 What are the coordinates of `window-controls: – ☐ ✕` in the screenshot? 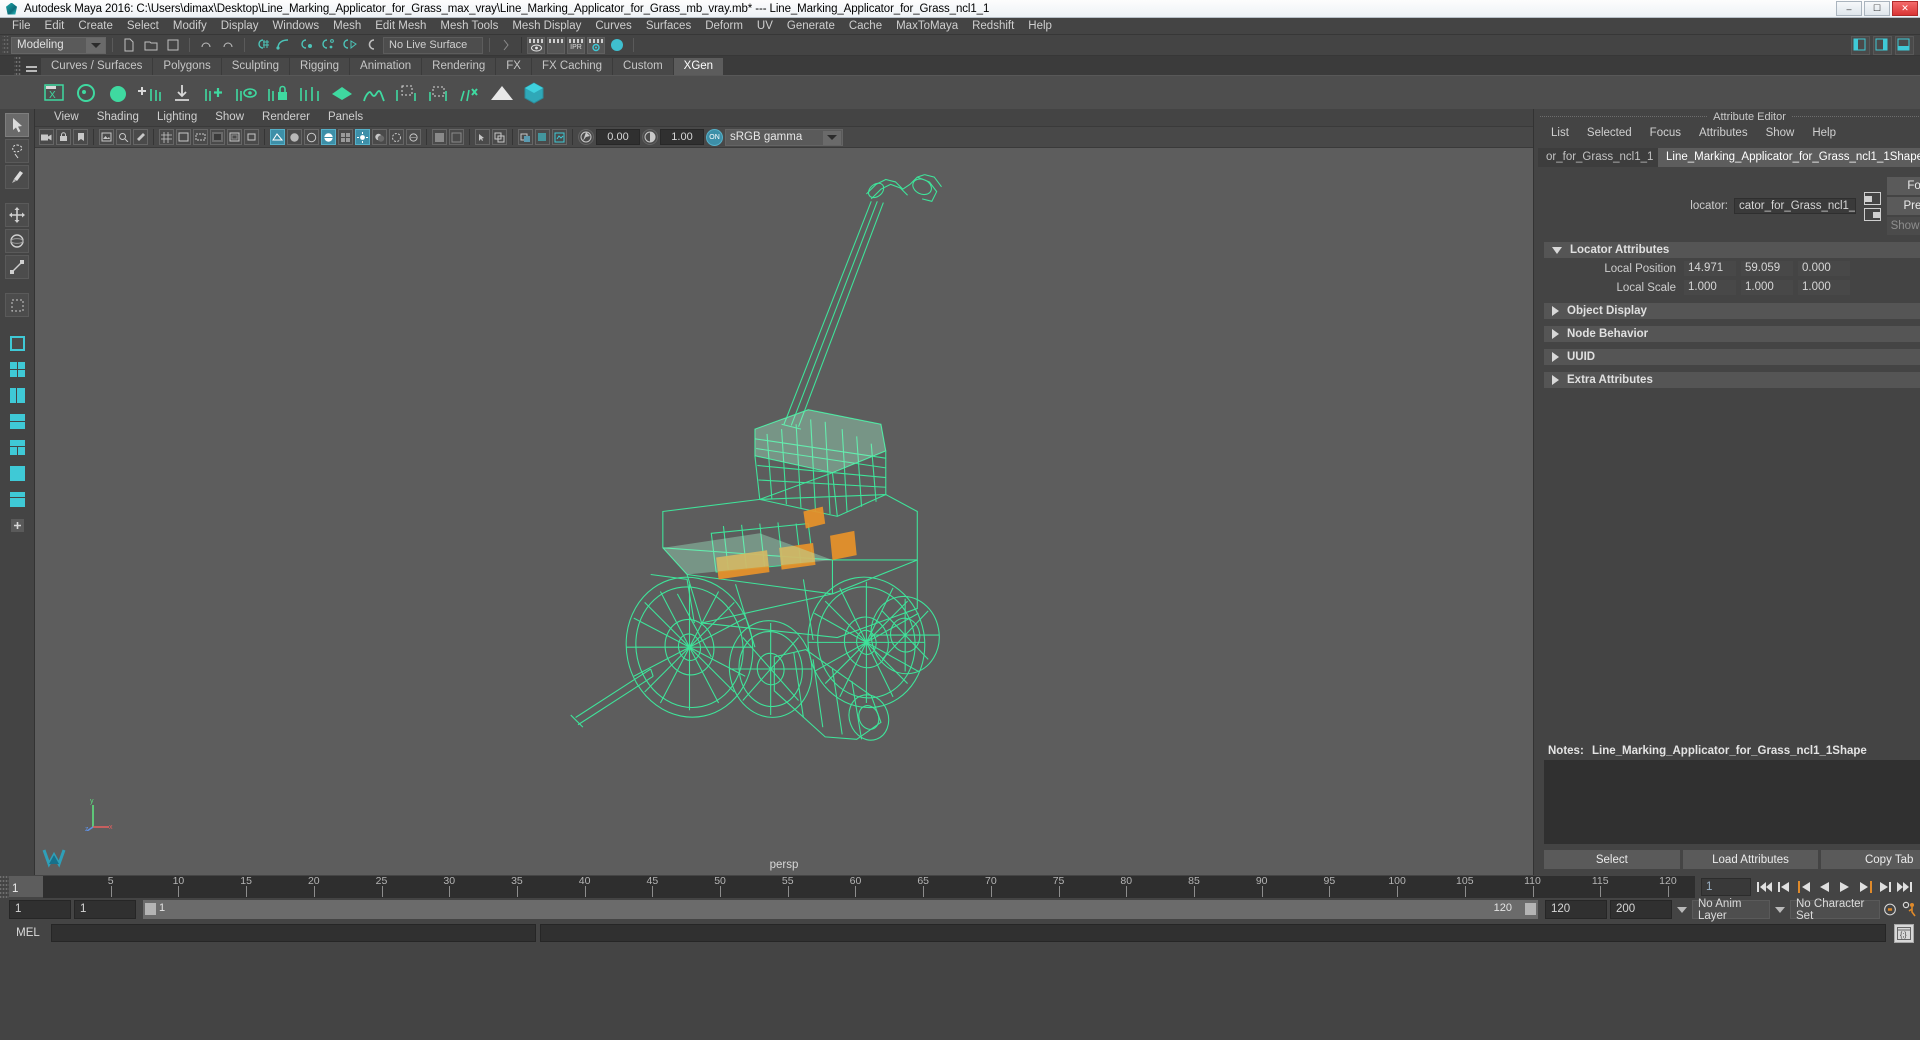 It's located at (1877, 8).